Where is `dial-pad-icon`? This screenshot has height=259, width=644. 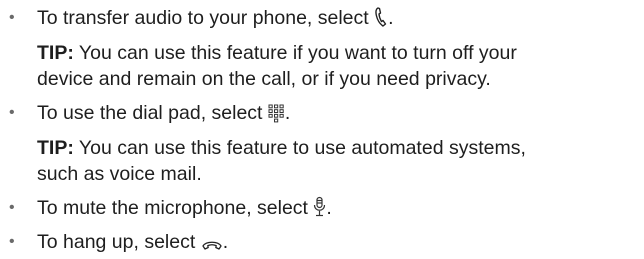
dial-pad-icon is located at coordinates (276, 116).